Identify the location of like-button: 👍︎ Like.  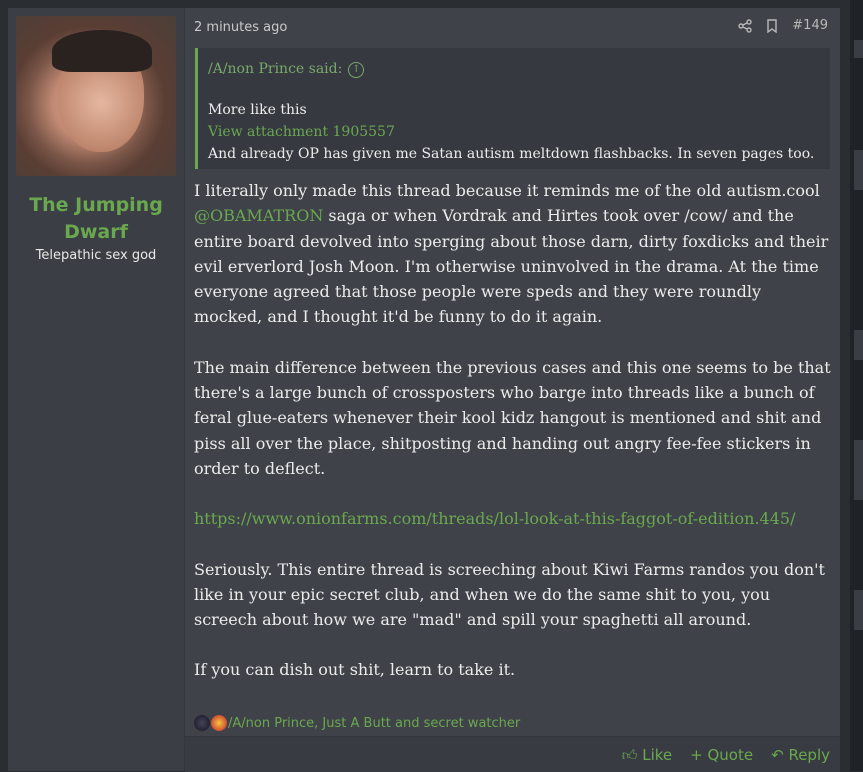
(647, 755).